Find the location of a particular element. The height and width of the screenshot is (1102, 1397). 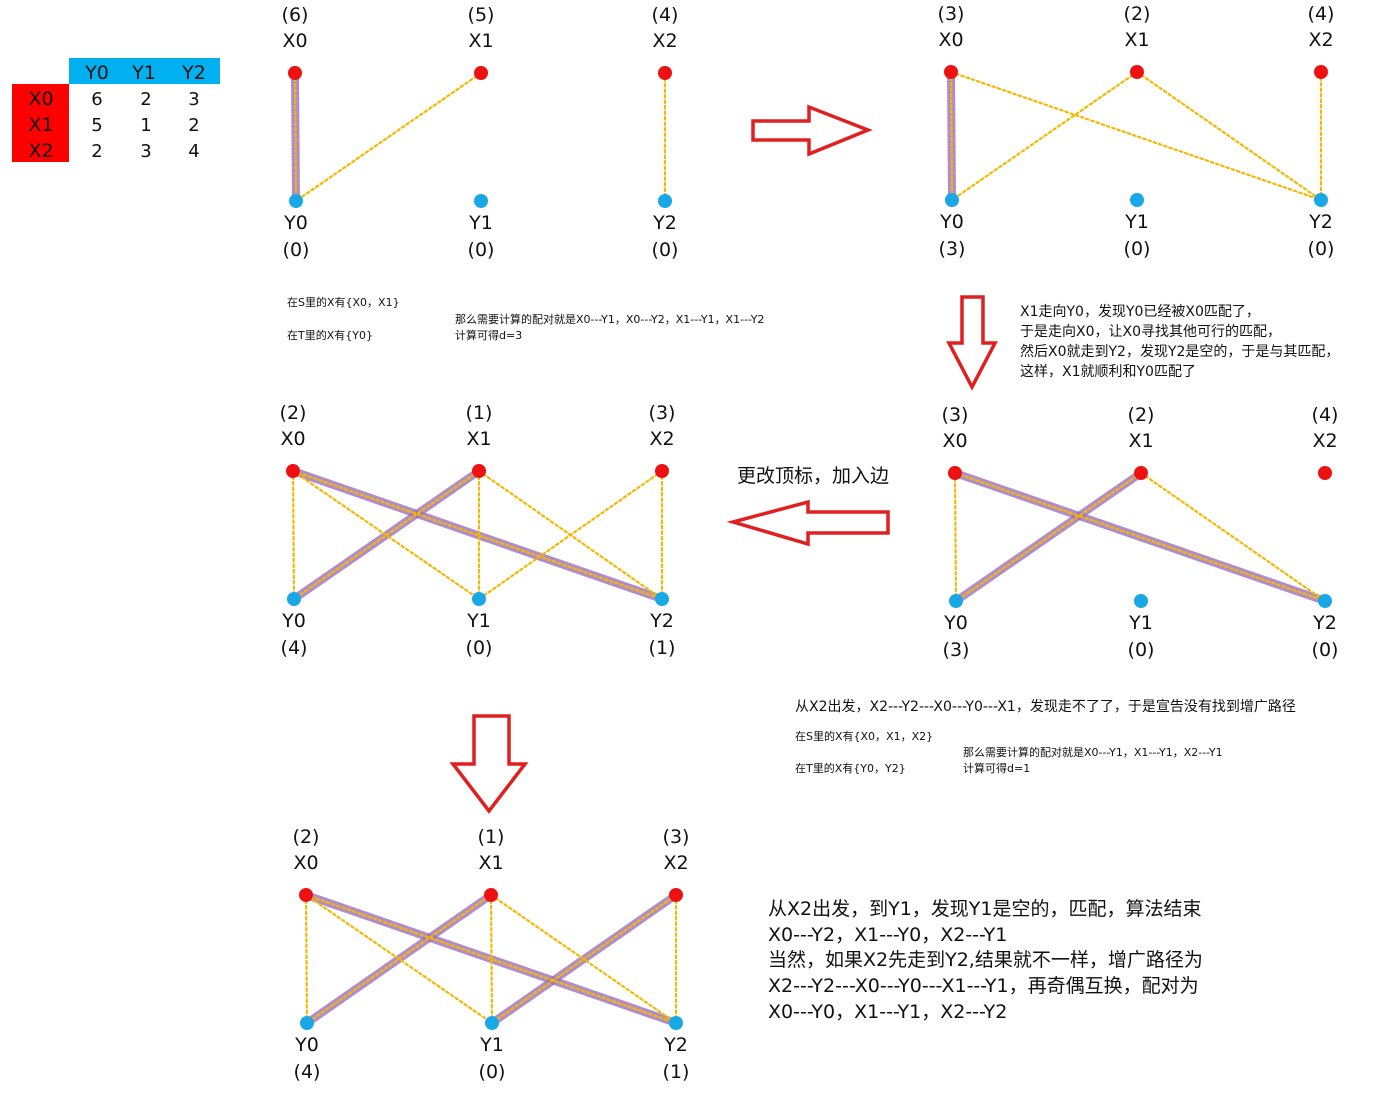

x-vertex-label-value: (6) is located at coordinates (295, 15).